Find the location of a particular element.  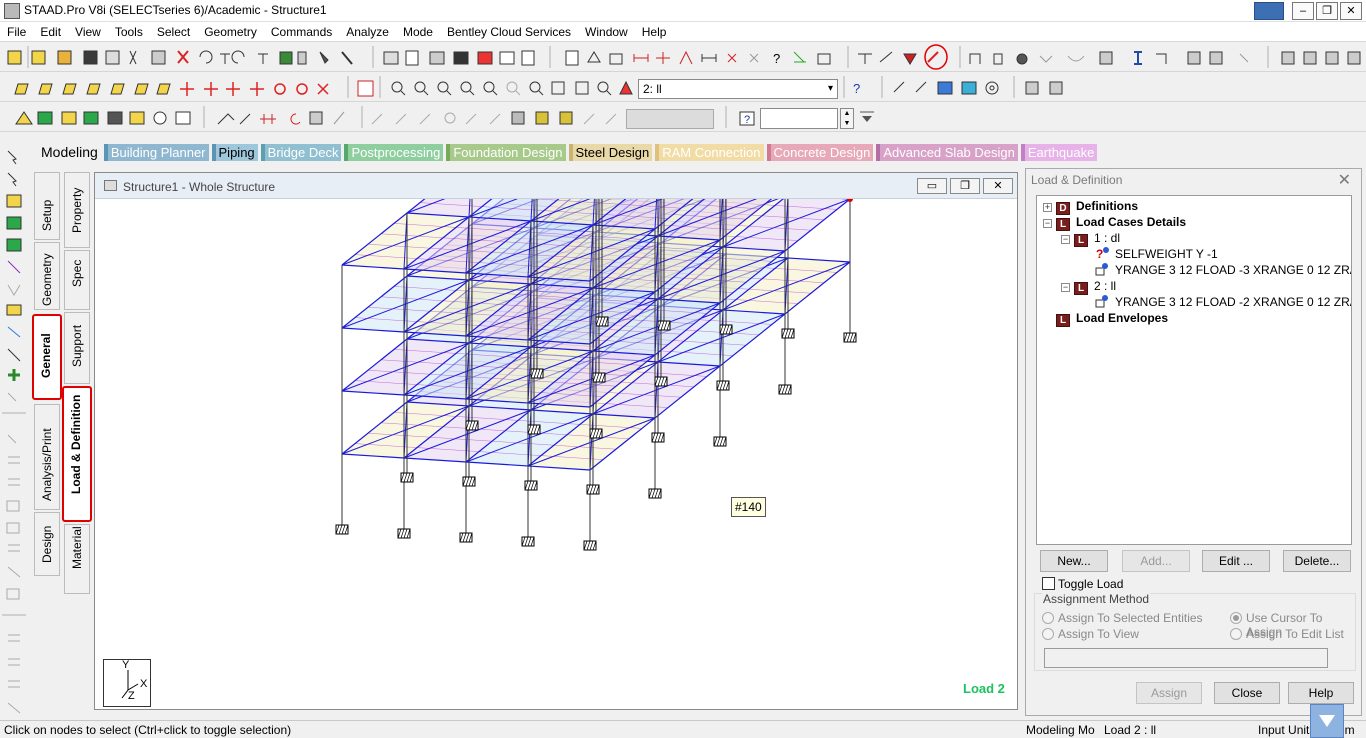

selected-node is located at coordinates (850, 200).